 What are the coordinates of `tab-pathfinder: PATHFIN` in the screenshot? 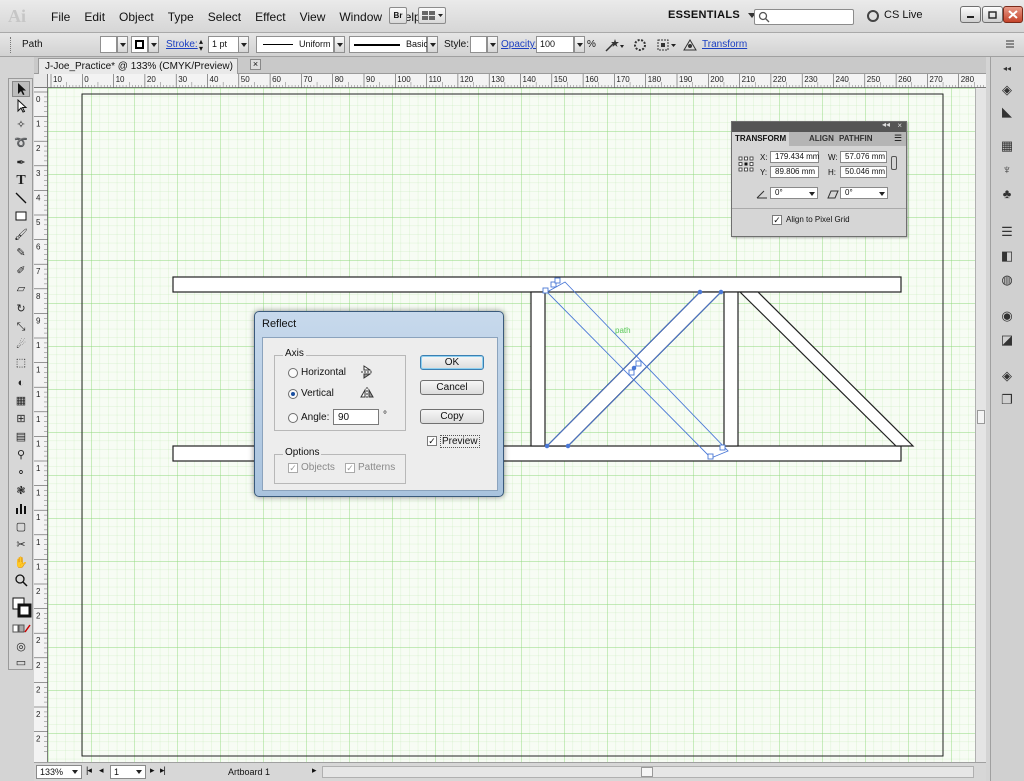 It's located at (855, 139).